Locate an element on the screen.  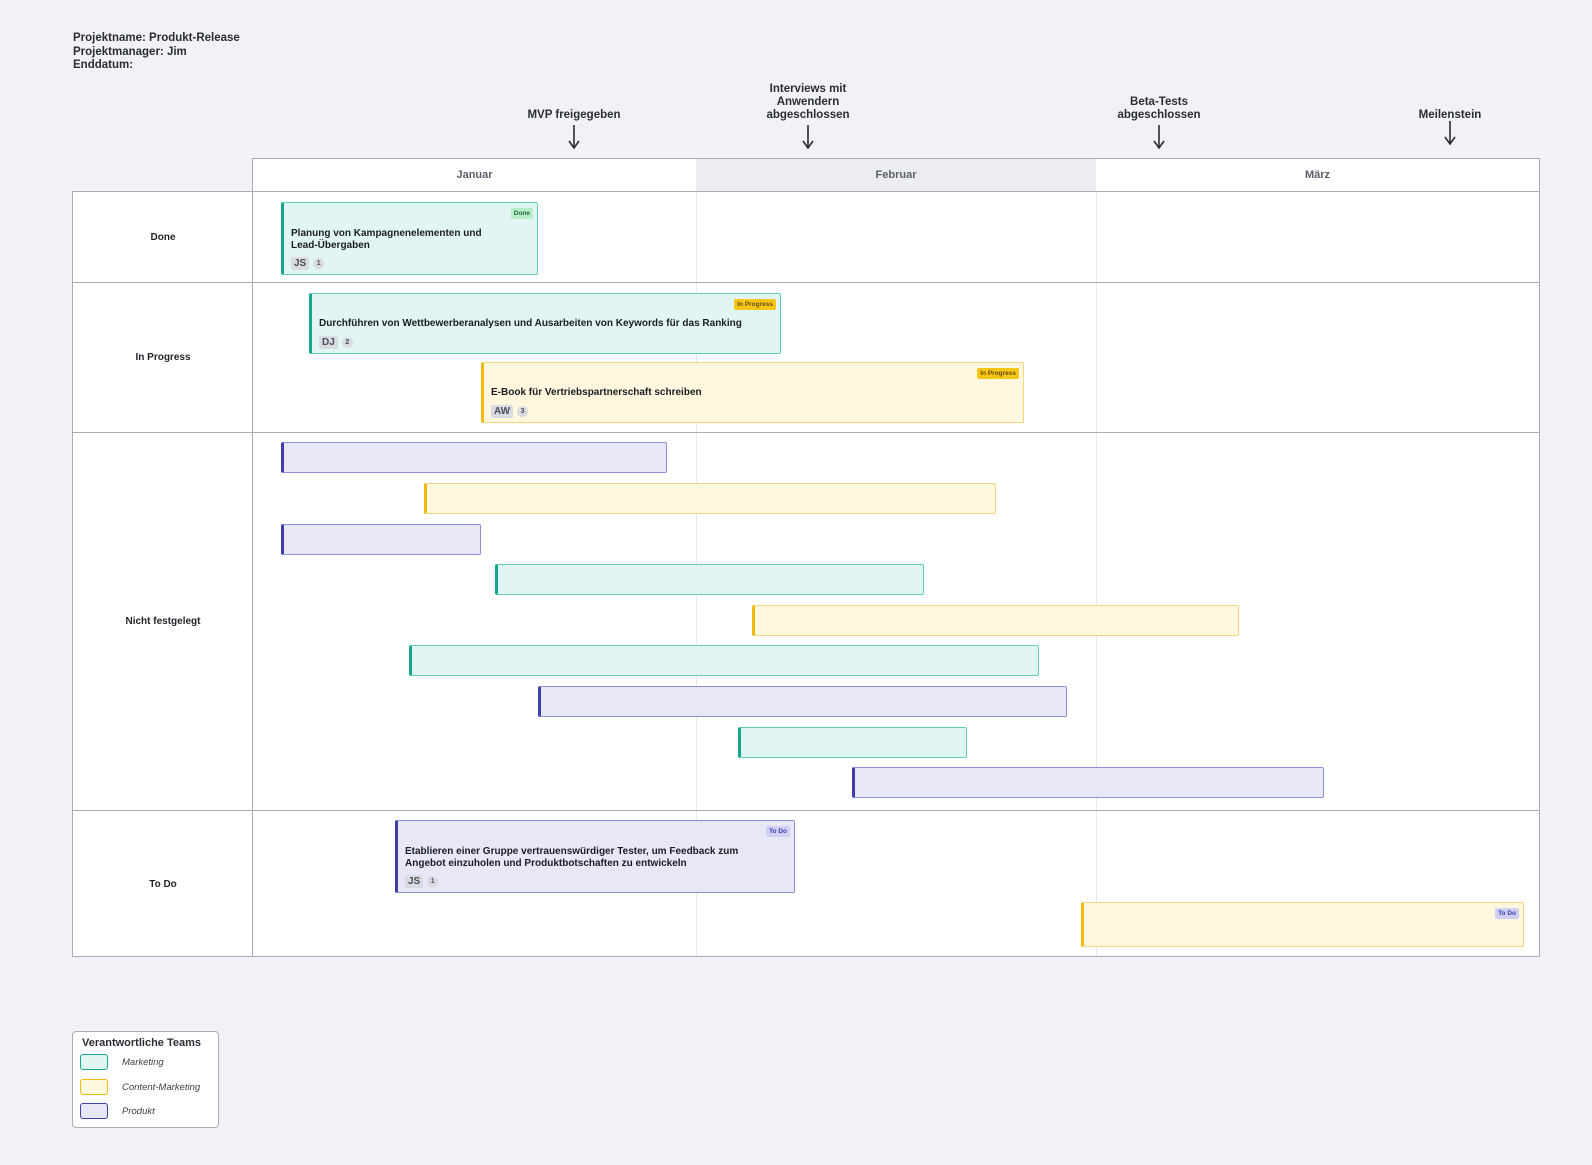
milestone-mvp: MVP freigegeben is located at coordinates (574, 103).